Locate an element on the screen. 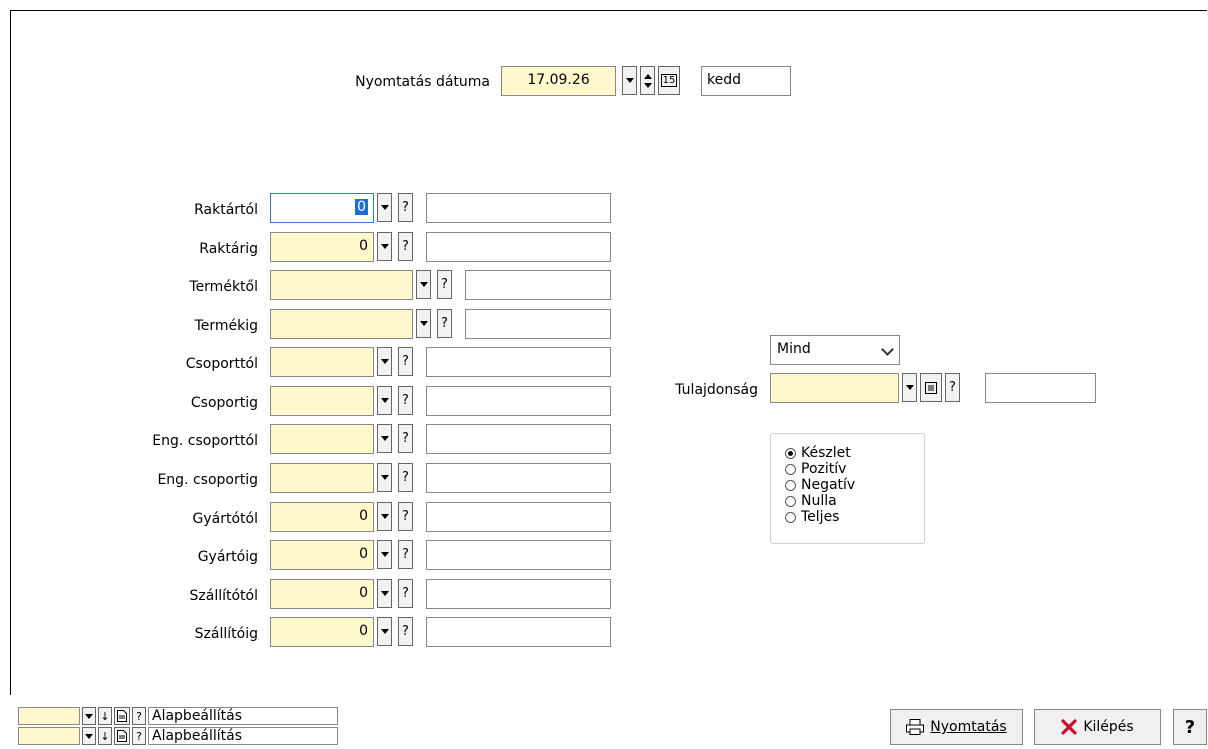 Image resolution: width=1208 pixels, height=749 pixels. szallitoig-input: 0 is located at coordinates (322, 632).